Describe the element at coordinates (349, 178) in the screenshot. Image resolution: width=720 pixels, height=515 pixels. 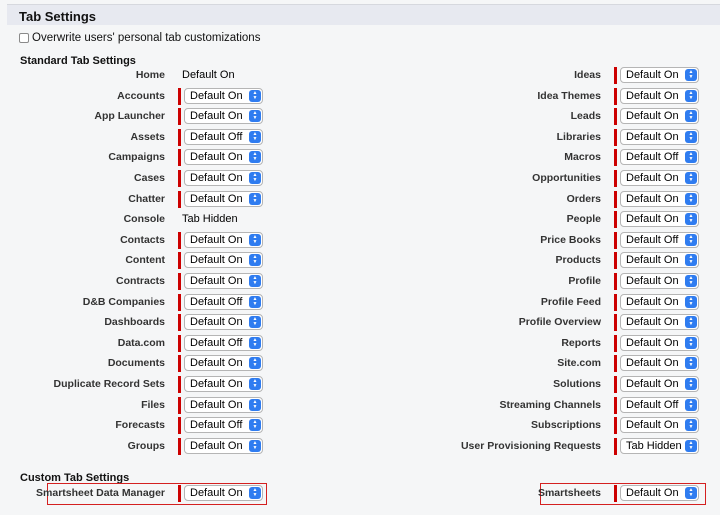
I see `setting-row-opportunities: Opportunities Default On ▲ ▼` at that location.